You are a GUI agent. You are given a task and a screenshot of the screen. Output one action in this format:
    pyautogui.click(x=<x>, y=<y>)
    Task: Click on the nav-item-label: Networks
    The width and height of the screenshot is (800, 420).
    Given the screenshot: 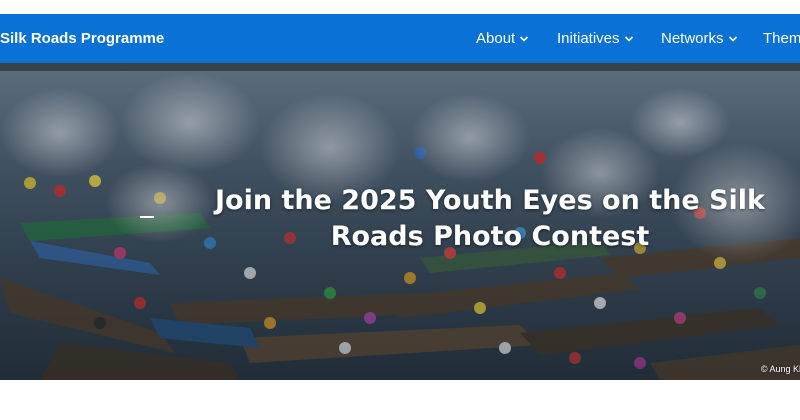 What is the action you would take?
    pyautogui.click(x=692, y=38)
    